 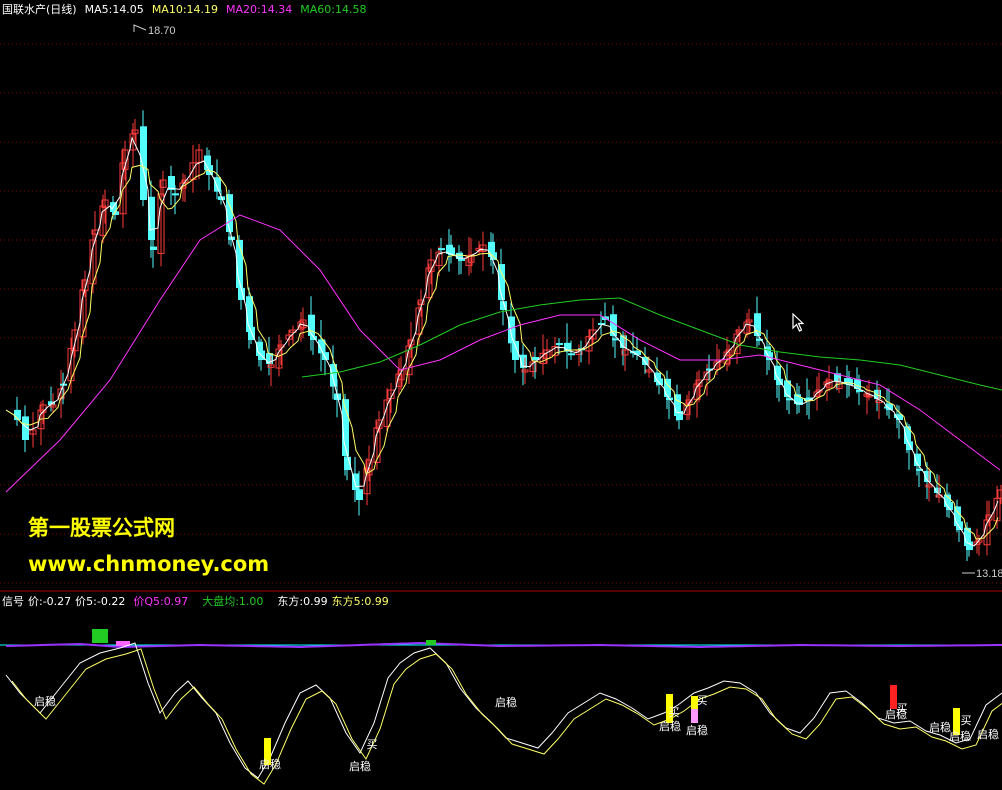 What do you see at coordinates (161, 601) in the screenshot?
I see `priceq5-value: 价Q5:0.97` at bounding box center [161, 601].